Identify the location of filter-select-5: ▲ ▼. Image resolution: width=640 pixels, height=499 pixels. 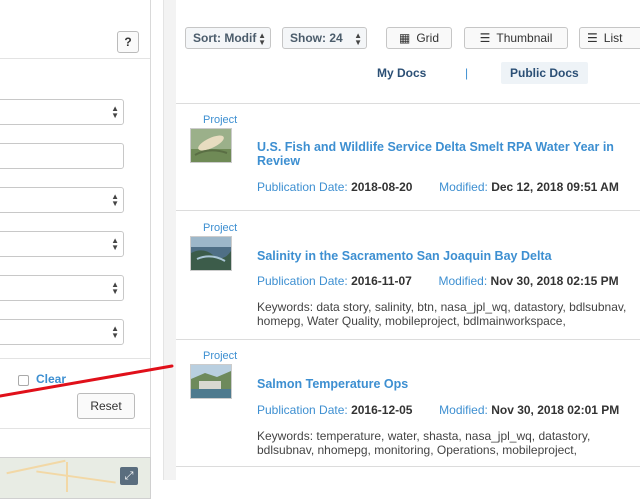
(62, 332).